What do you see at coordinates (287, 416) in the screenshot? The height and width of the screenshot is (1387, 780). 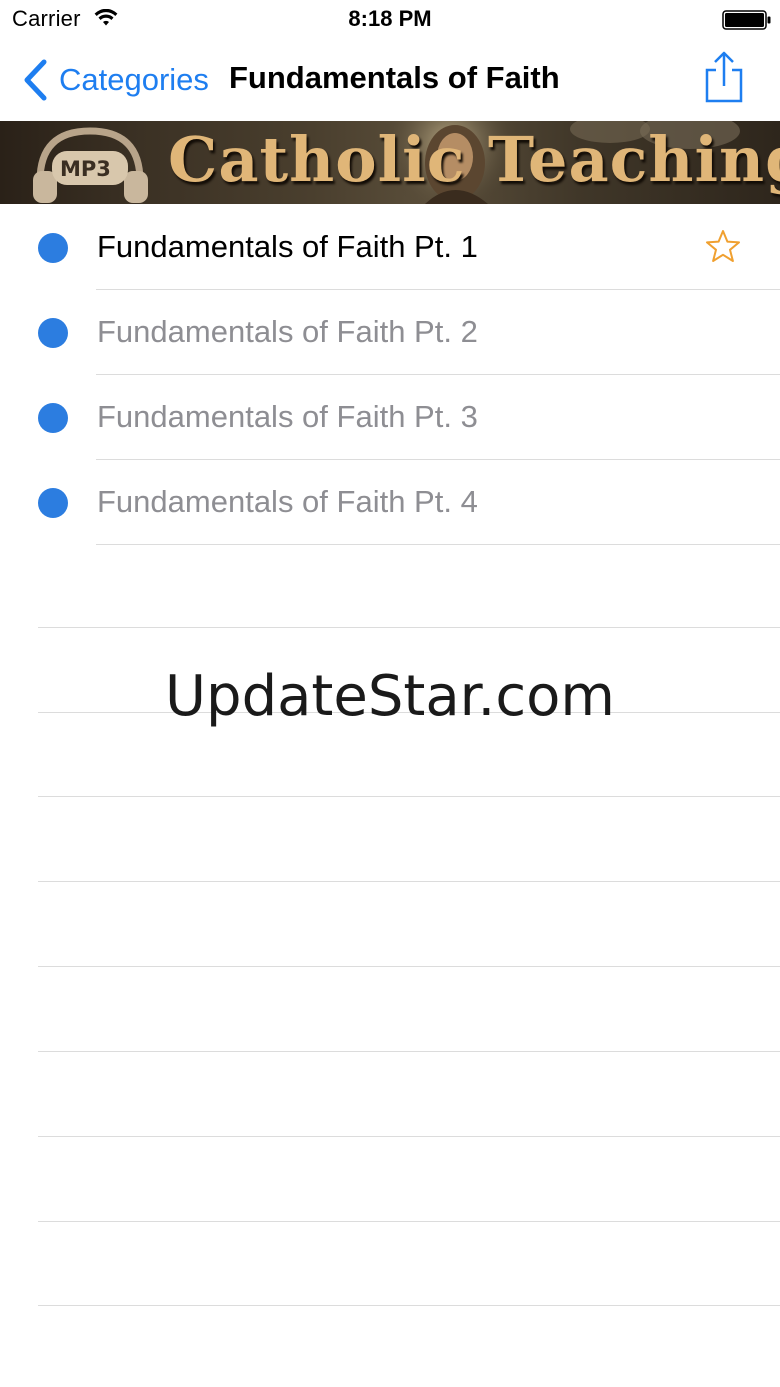 I see `list-item-label: Fundamentals of Faith Pt. 3` at bounding box center [287, 416].